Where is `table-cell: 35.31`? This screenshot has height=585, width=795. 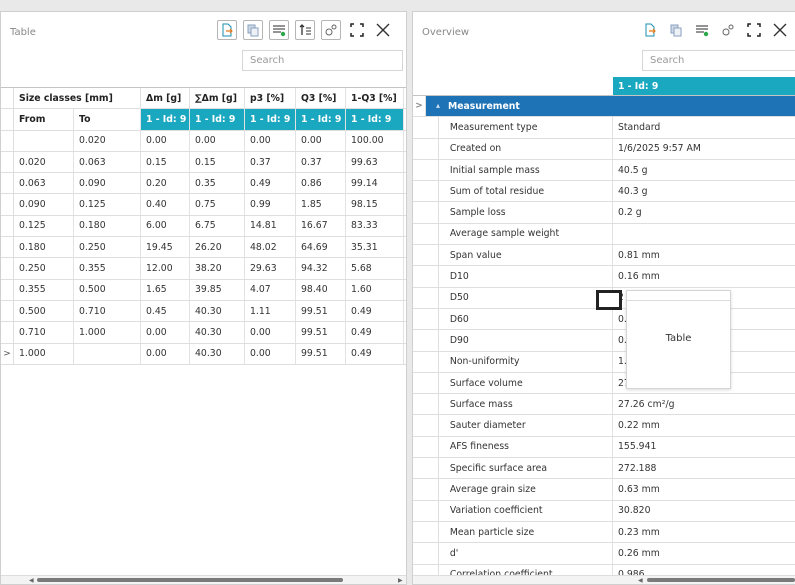
table-cell: 35.31 is located at coordinates (375, 247).